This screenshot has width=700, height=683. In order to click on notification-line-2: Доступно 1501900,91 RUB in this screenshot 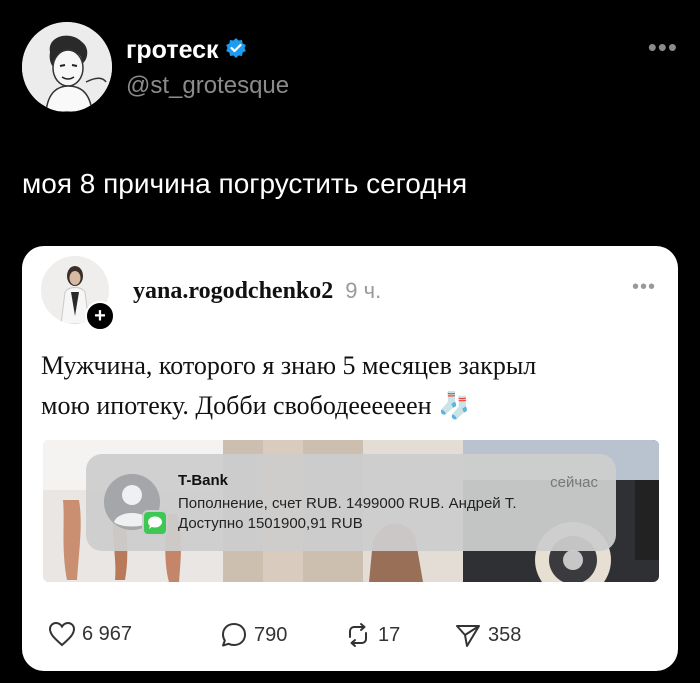, I will do `click(270, 523)`.